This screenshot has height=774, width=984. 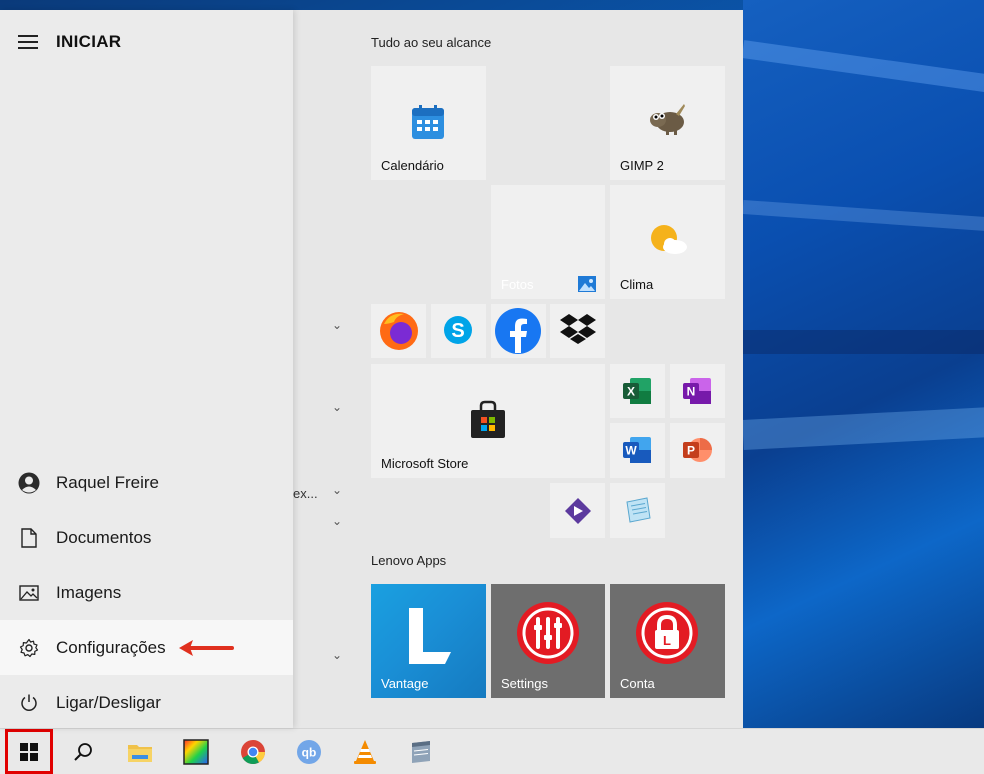 I want to click on archive-button, so click(x=421, y=751).